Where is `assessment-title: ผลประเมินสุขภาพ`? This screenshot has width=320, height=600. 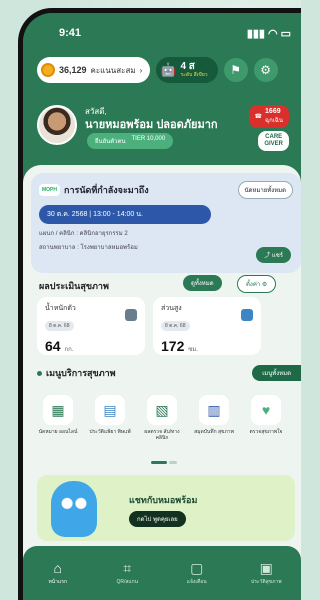
assessment-title: ผลประเมินสุขภาพ is located at coordinates (74, 286).